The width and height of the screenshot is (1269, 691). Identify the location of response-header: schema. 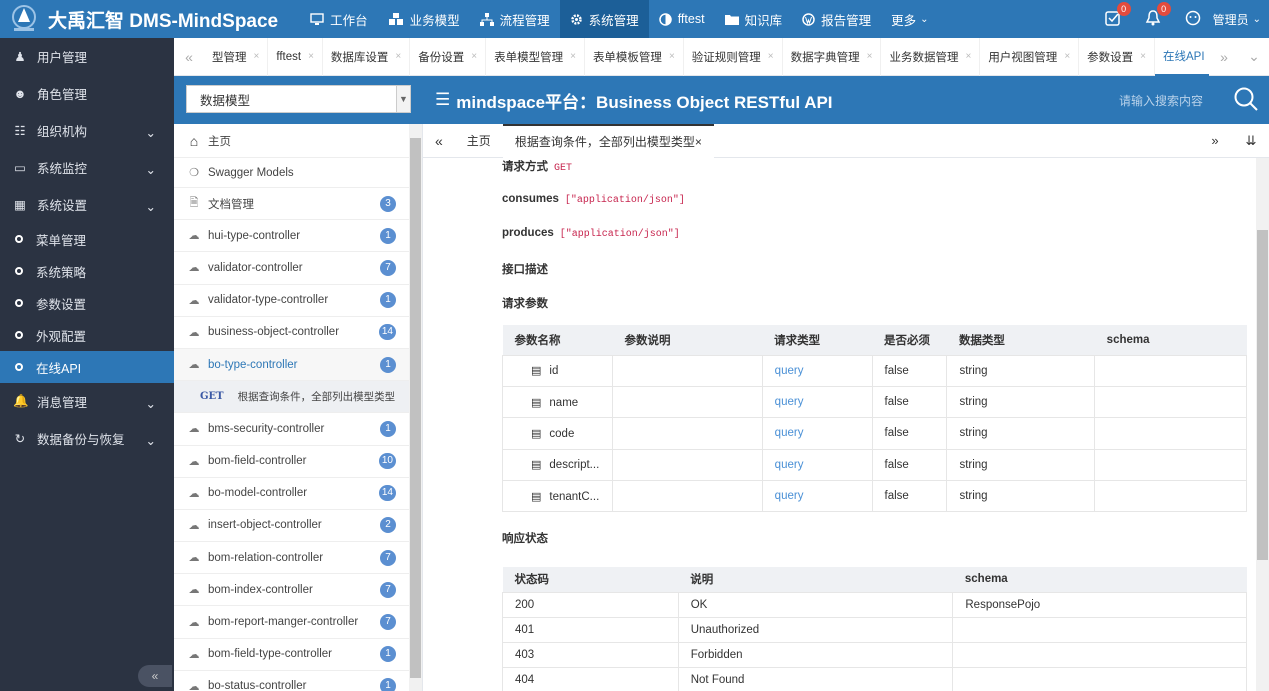
(1099, 579).